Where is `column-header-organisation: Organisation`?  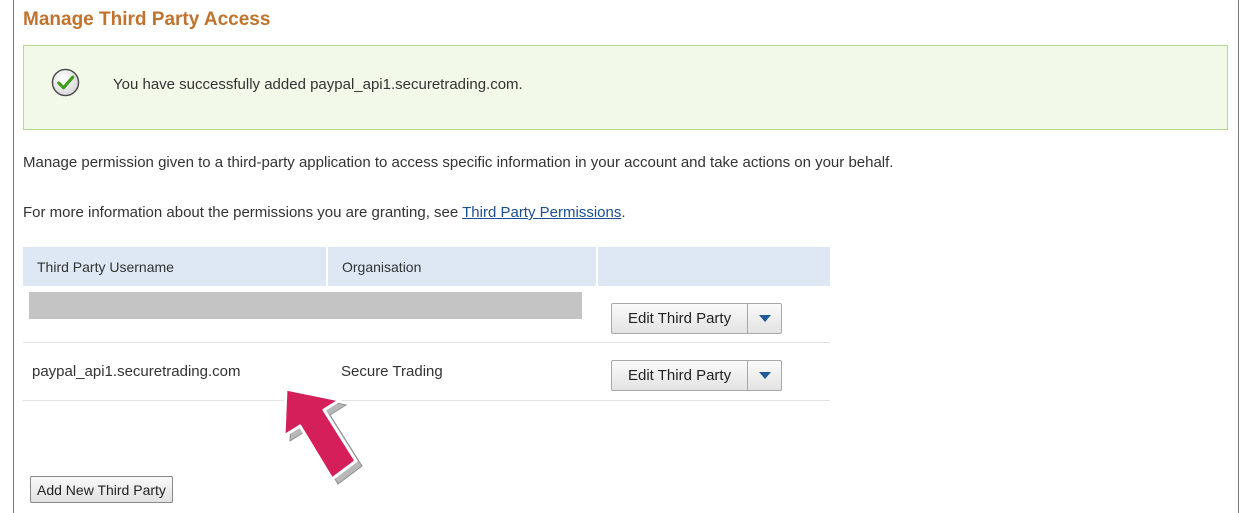
column-header-organisation: Organisation is located at coordinates (462, 266).